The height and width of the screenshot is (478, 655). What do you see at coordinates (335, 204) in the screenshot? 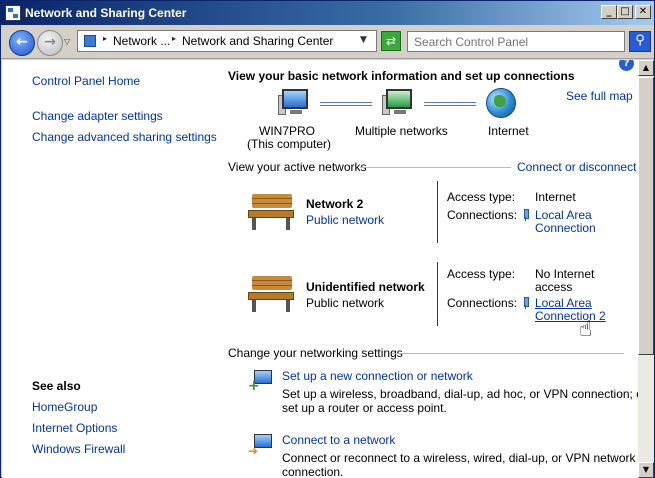
I see `network-name: Network 2` at bounding box center [335, 204].